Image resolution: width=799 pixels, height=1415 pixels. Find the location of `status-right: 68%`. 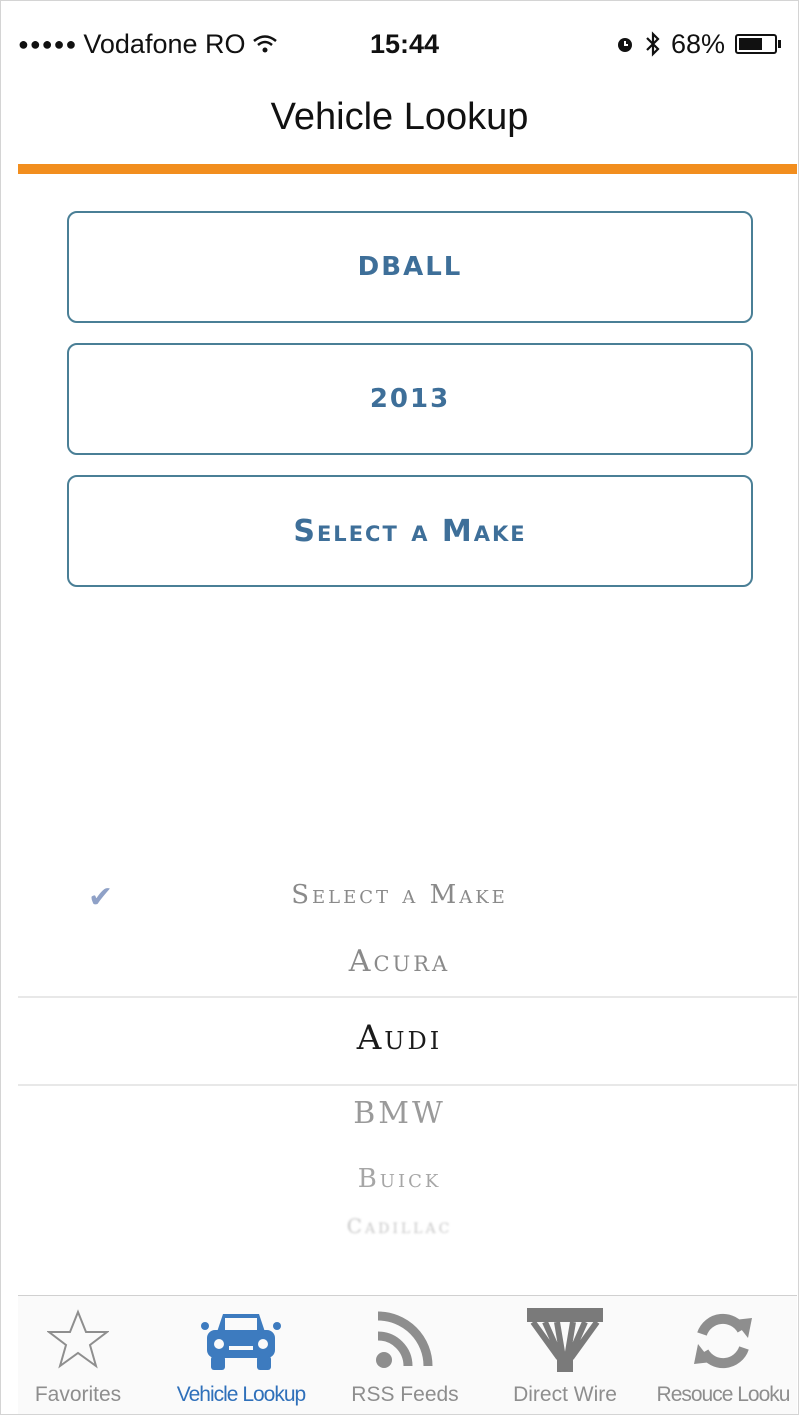

status-right: 68% is located at coordinates (698, 44).